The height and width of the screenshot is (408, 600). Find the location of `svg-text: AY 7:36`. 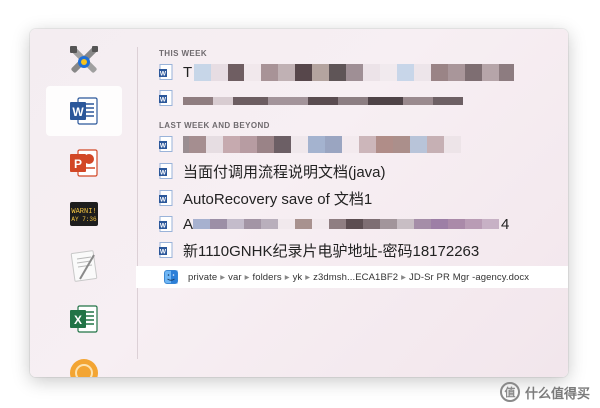

svg-text: AY 7:36 is located at coordinates (84, 219).